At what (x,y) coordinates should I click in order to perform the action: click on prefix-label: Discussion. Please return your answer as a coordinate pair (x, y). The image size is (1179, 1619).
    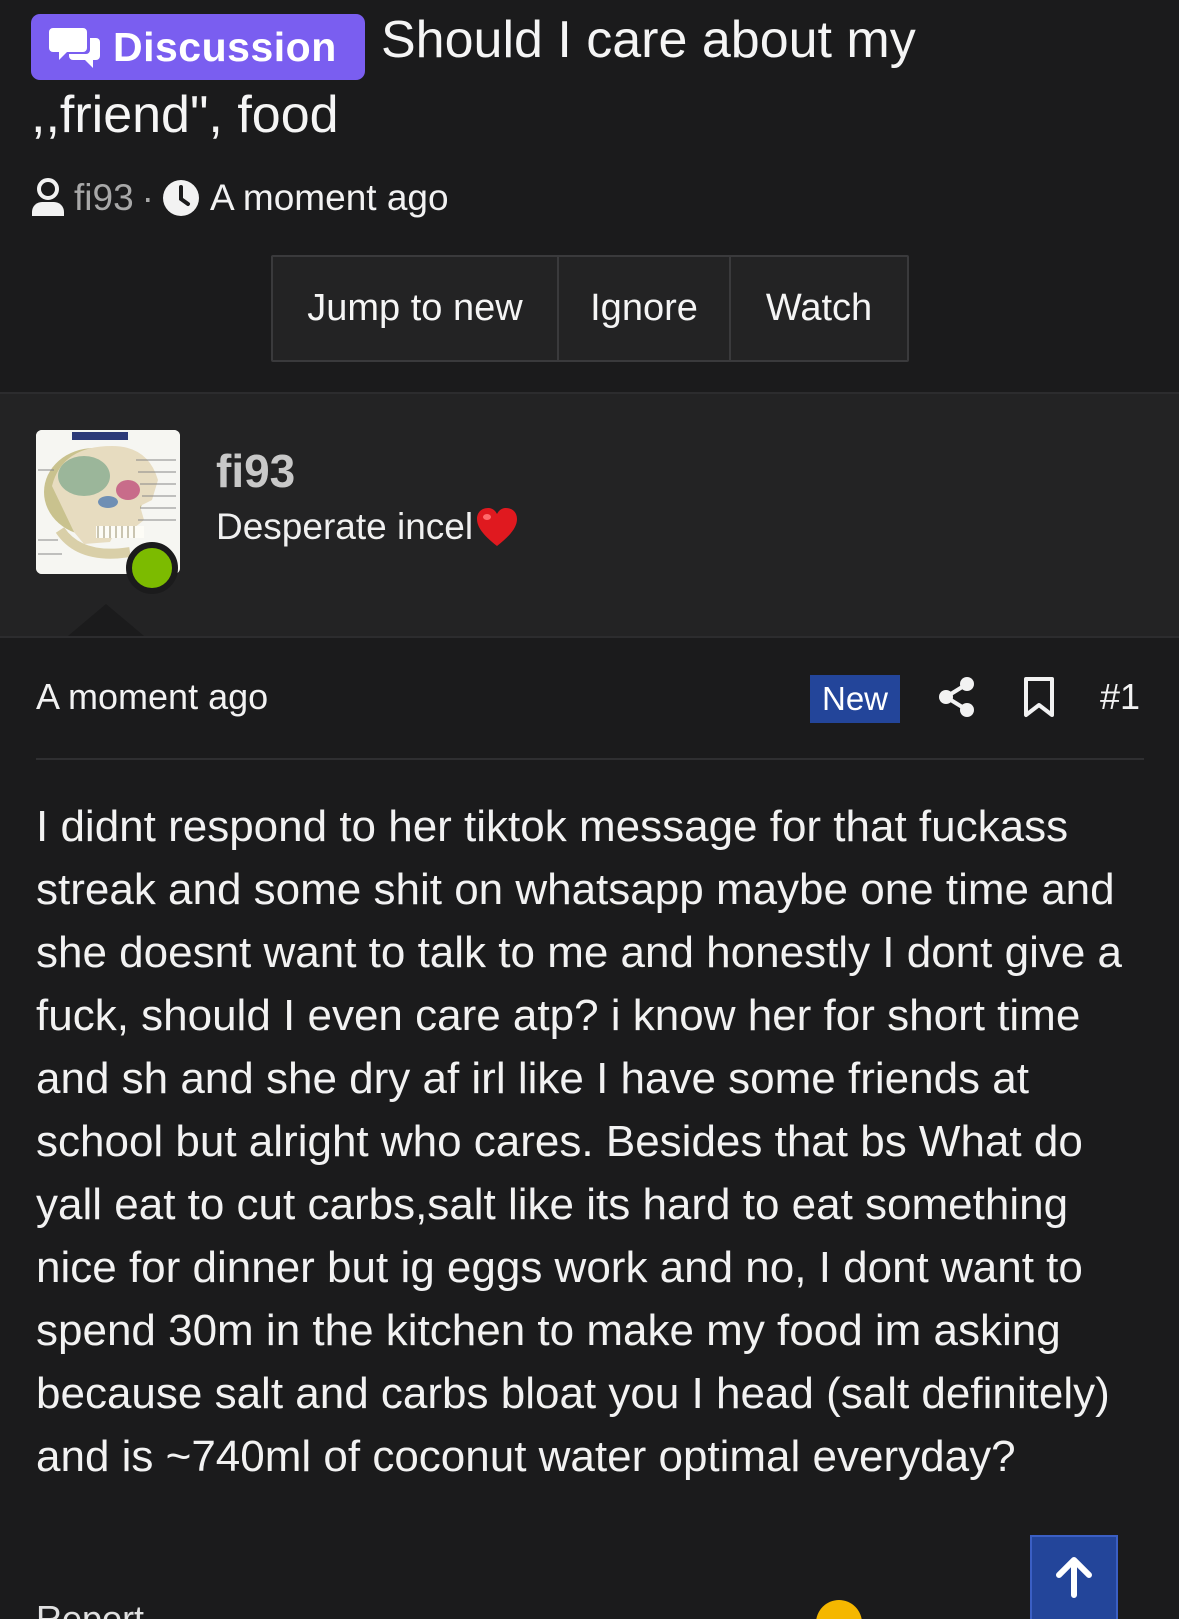
    Looking at the image, I should click on (225, 46).